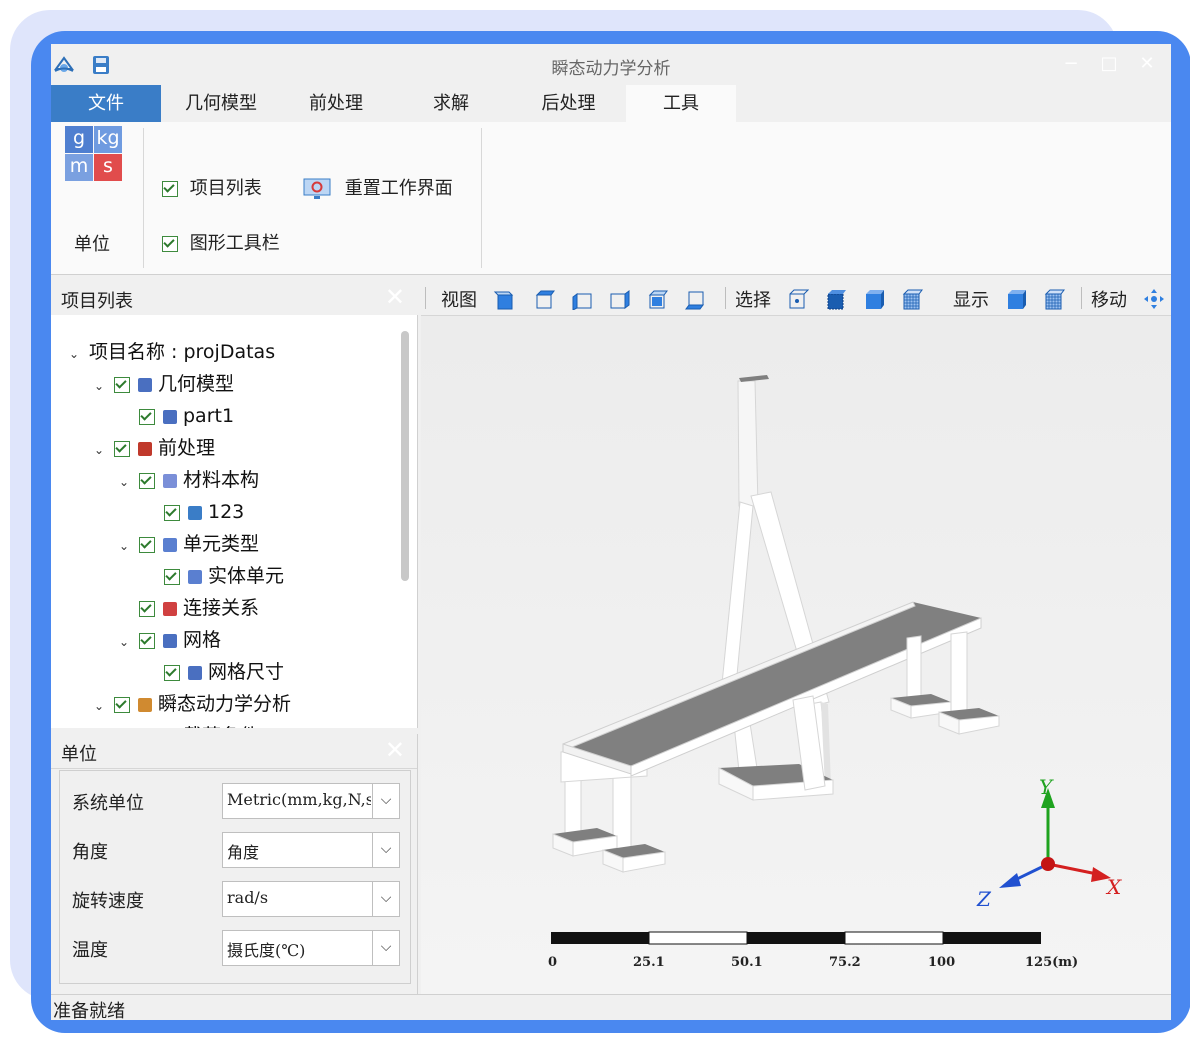  I want to click on tree-item-label: 连接关系, so click(221, 608).